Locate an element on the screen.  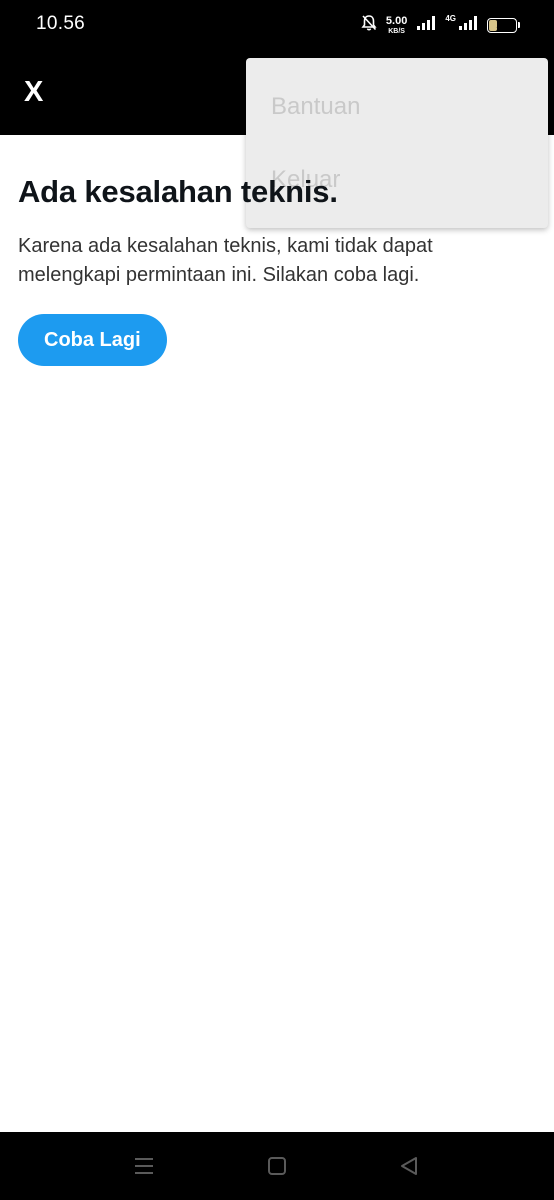
network-type: 4G is located at coordinates (450, 18).